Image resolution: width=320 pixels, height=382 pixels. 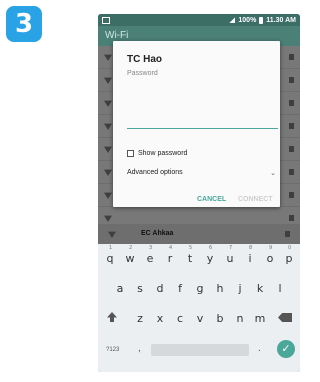 I want to click on key-y: 6y, so click(x=210, y=255).